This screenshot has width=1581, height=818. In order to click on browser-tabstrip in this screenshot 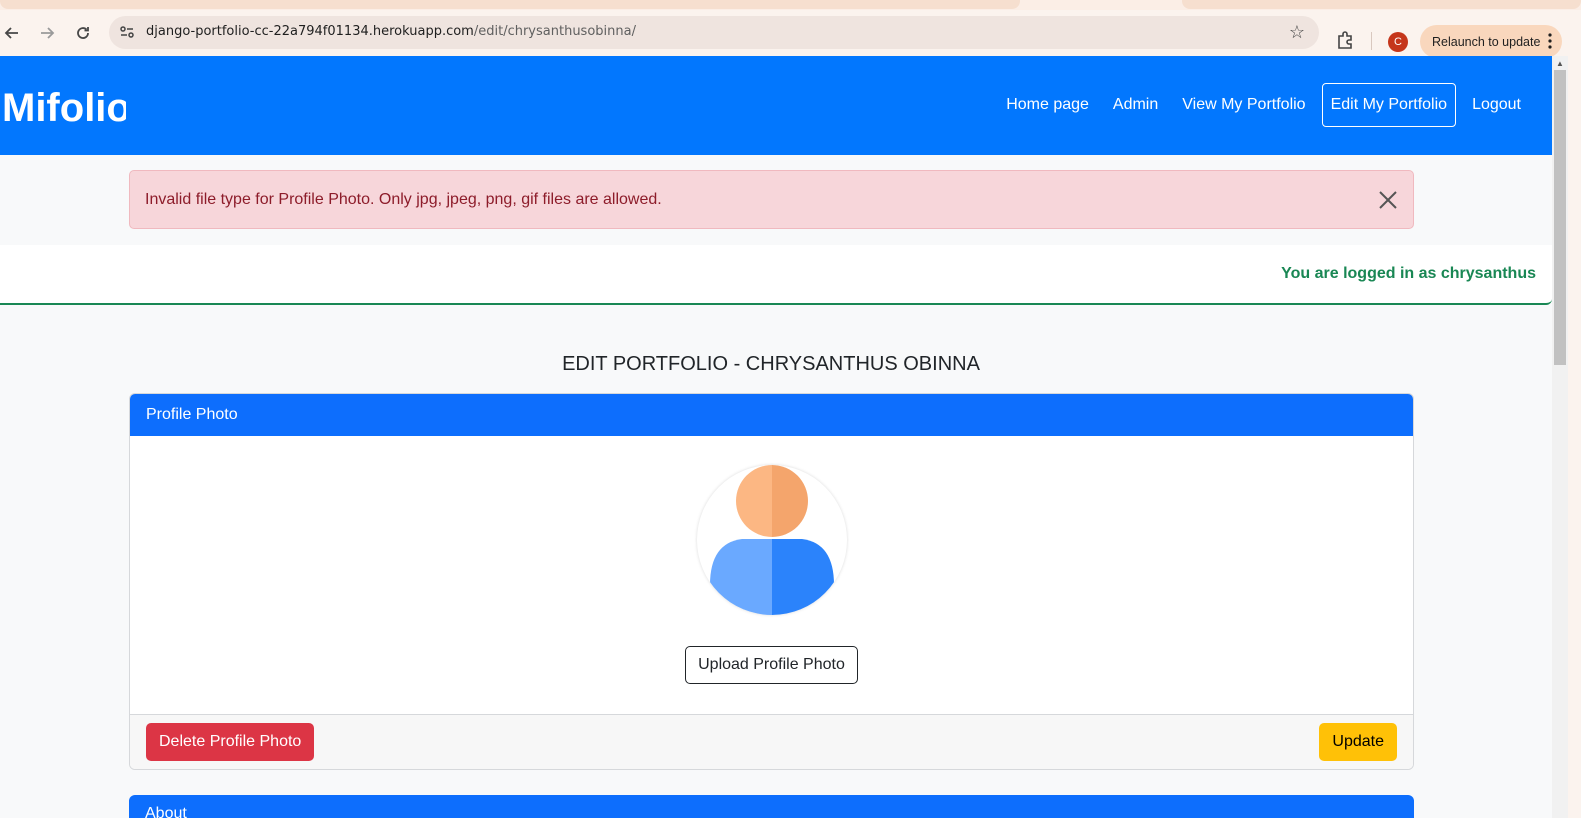, I will do `click(790, 5)`.